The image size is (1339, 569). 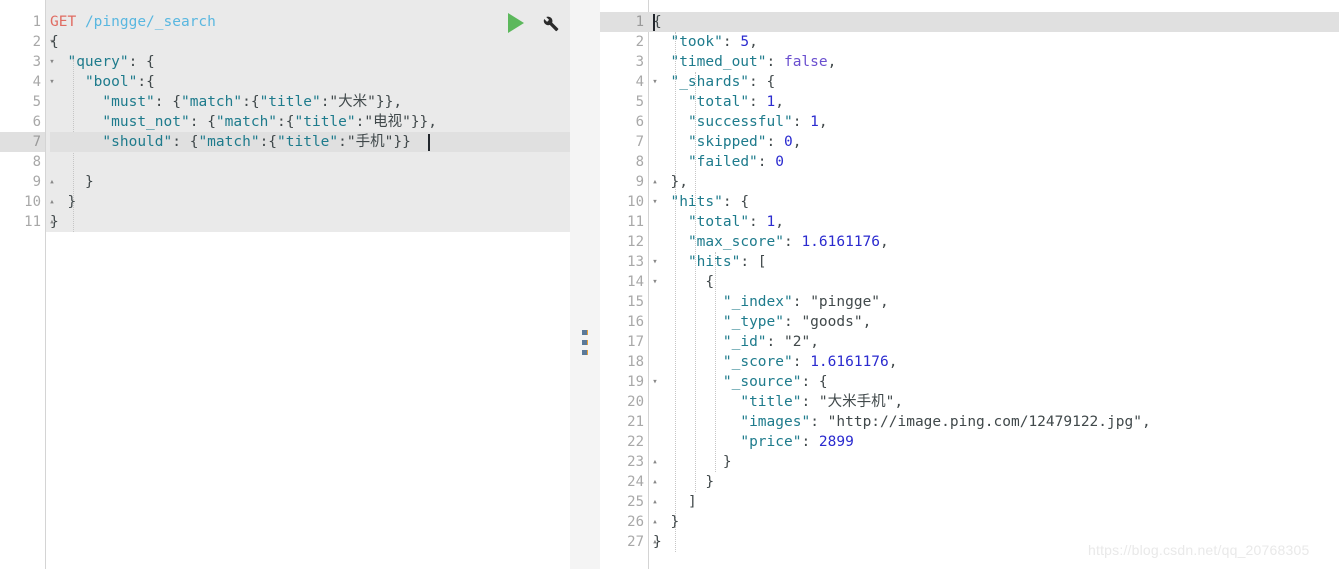 What do you see at coordinates (585, 284) in the screenshot?
I see `pane-splitter` at bounding box center [585, 284].